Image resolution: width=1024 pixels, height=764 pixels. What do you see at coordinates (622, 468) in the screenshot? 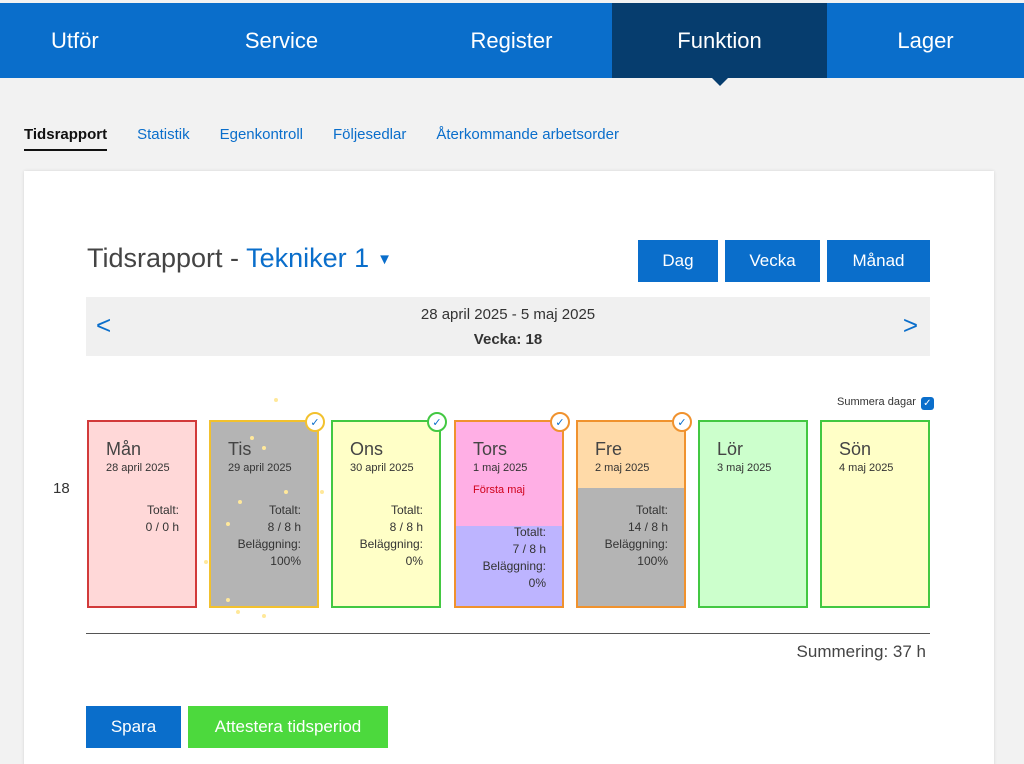
I see `day-date: 2 maj 2025` at bounding box center [622, 468].